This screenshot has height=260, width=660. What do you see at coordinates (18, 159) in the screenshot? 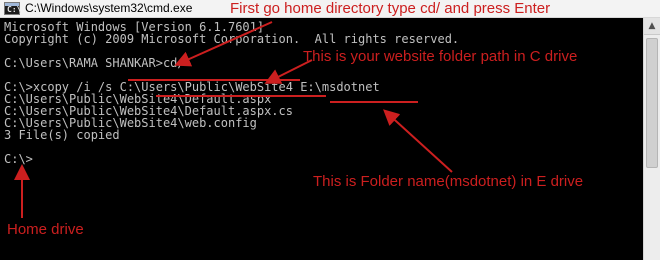
I see `console-prompt: C:\>` at bounding box center [18, 159].